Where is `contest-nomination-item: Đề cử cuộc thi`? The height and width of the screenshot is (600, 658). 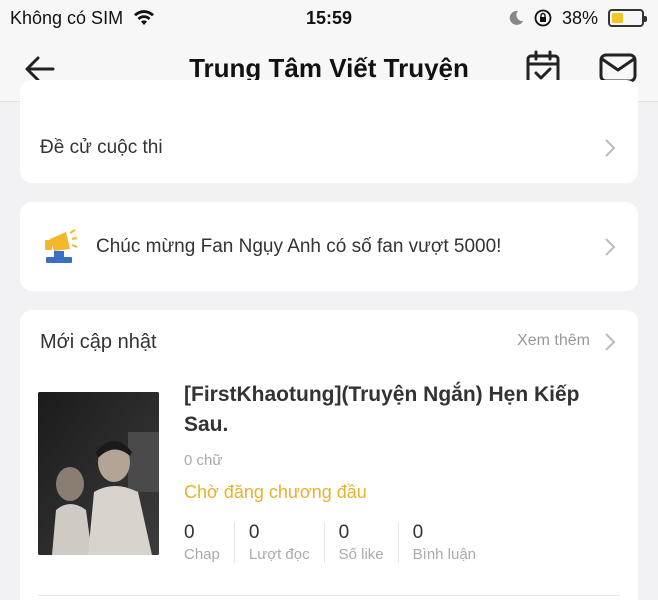
contest-nomination-item: Đề cử cuộc thi is located at coordinates (329, 148).